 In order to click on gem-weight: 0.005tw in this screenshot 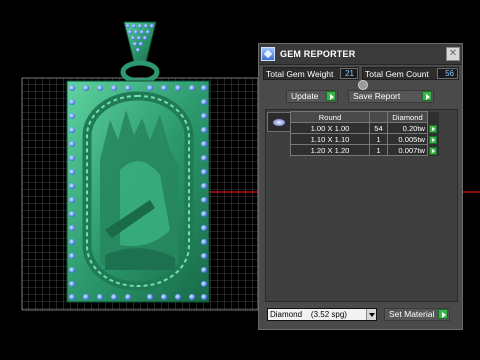, I will do `click(407, 139)`.